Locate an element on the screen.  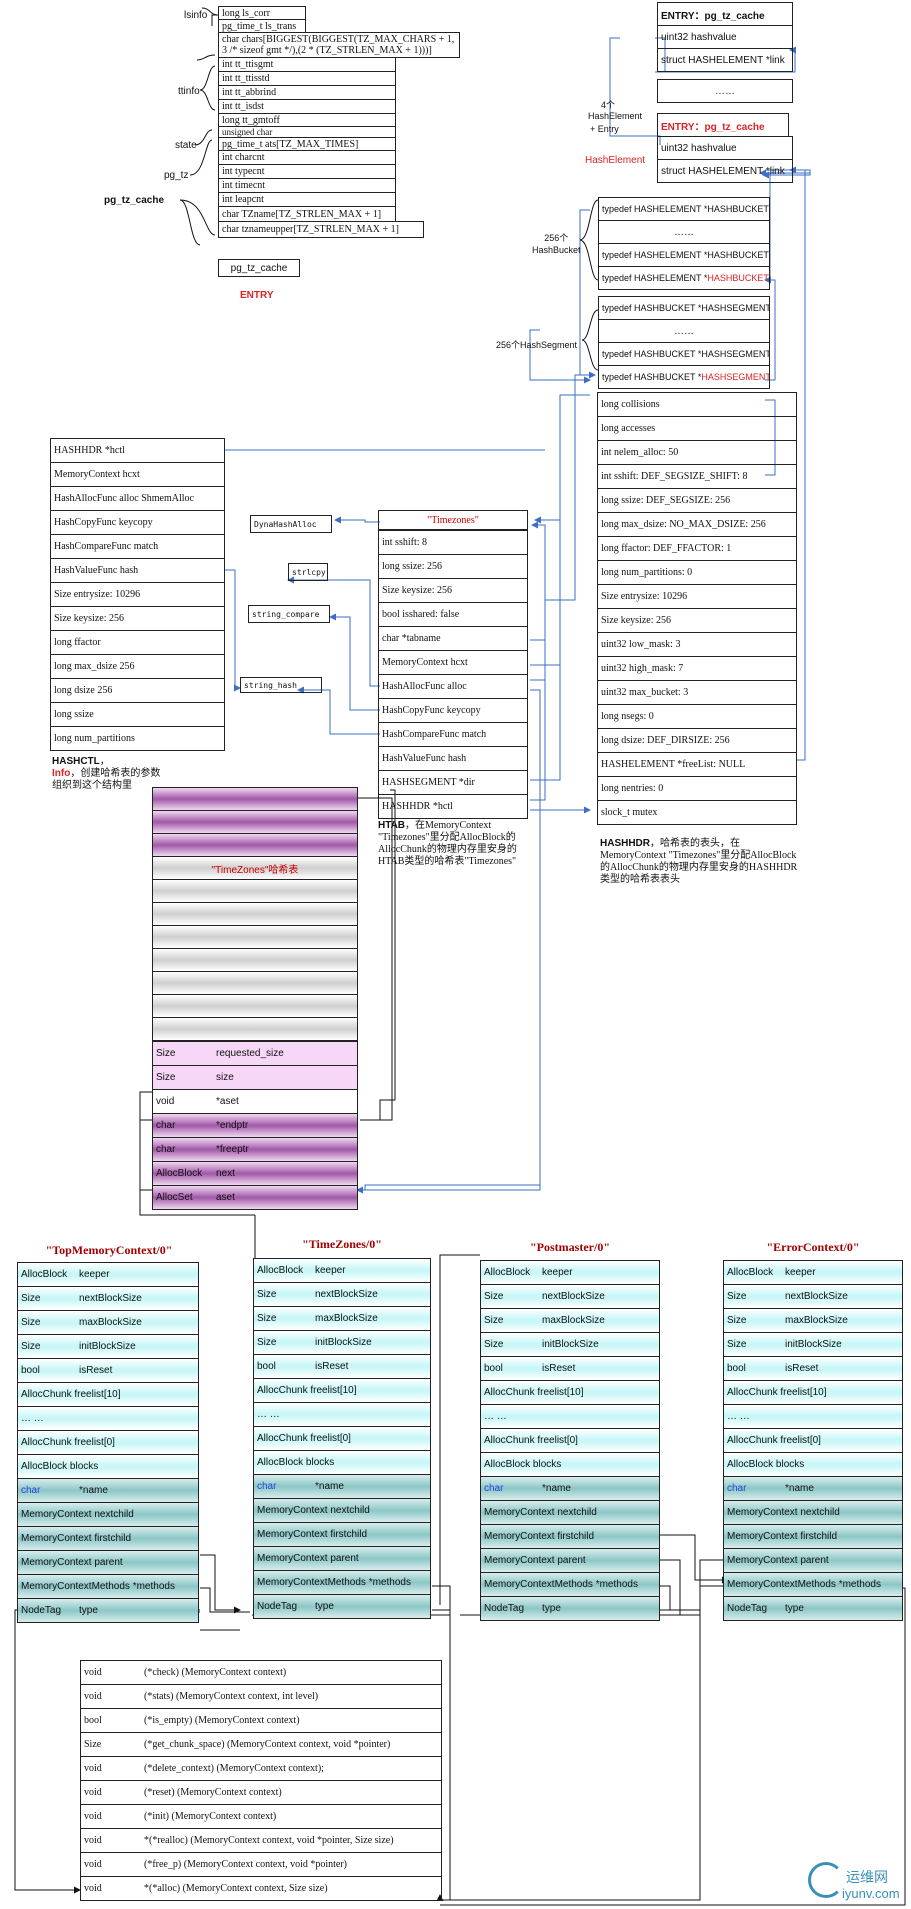
hashhdr-row: long accesses is located at coordinates (697, 428).